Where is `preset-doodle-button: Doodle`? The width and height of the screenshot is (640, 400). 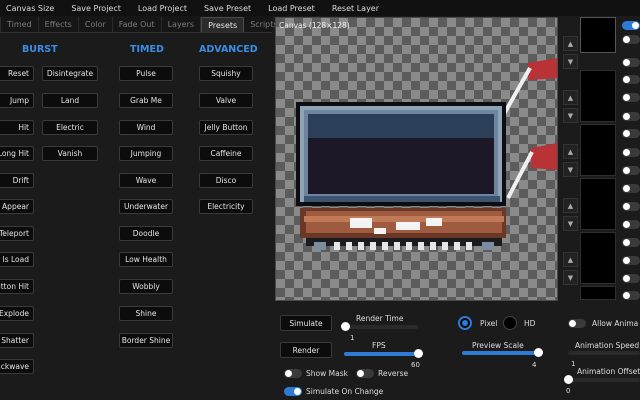
preset-doodle-button: Doodle is located at coordinates (146, 233).